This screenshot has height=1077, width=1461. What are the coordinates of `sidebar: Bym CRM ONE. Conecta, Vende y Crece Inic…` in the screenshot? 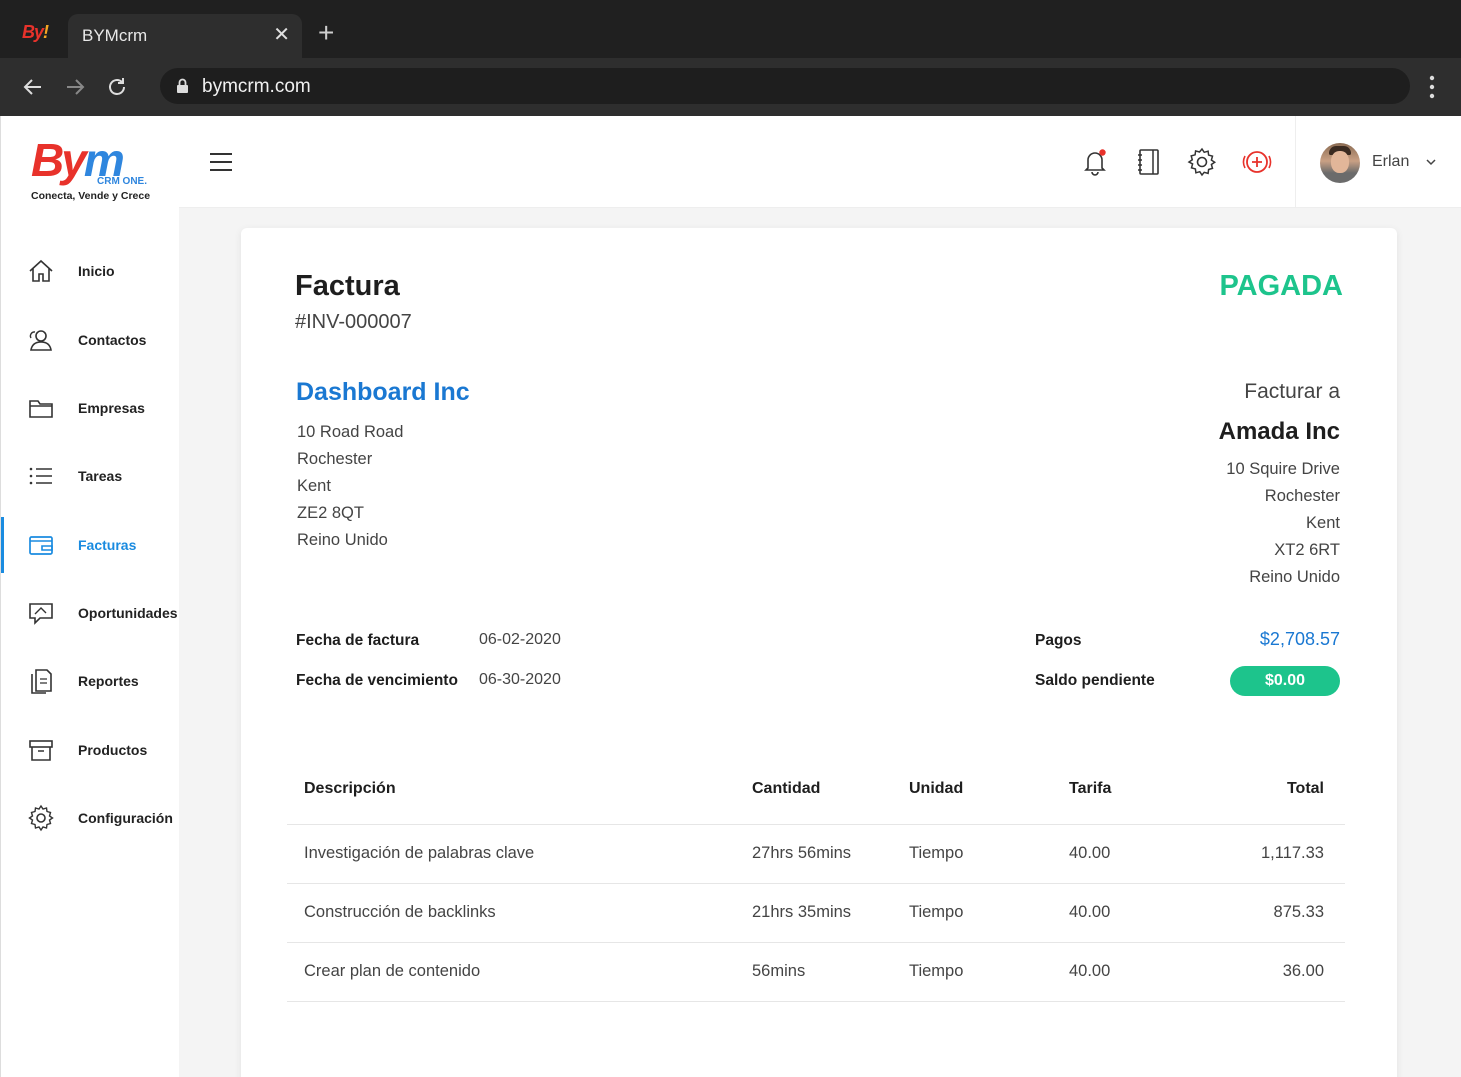 It's located at (90, 596).